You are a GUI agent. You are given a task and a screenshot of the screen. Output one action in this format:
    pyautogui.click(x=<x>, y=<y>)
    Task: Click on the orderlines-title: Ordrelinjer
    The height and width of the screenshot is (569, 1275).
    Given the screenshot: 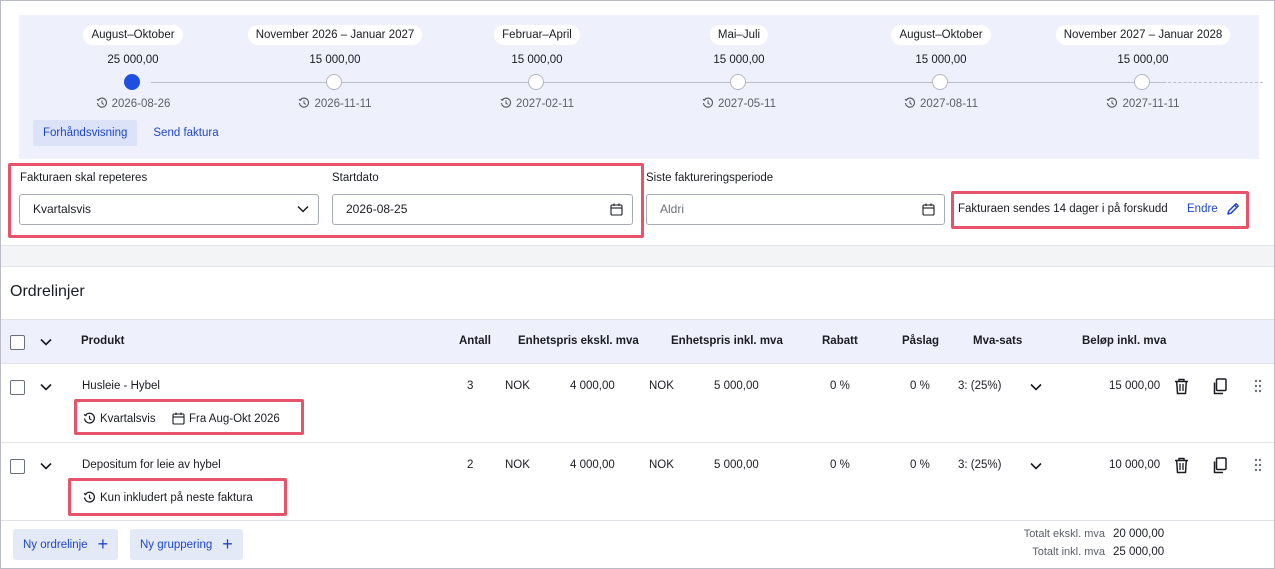 What is the action you would take?
    pyautogui.click(x=47, y=291)
    